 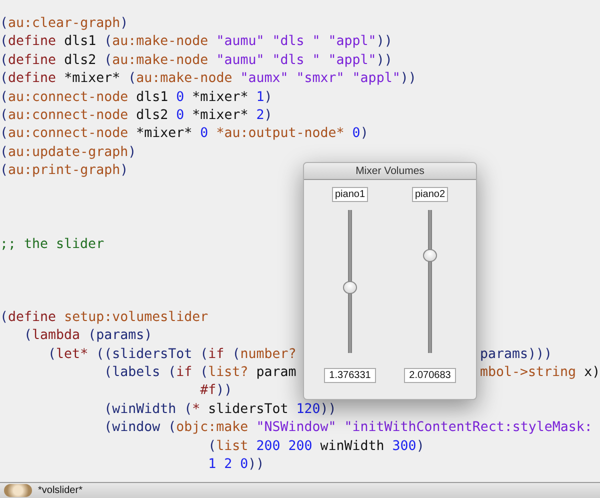 What do you see at coordinates (208, 78) in the screenshot?
I see `code-line: (define *mixer* (au:make-node "aumx" "smxr" "appl"))` at bounding box center [208, 78].